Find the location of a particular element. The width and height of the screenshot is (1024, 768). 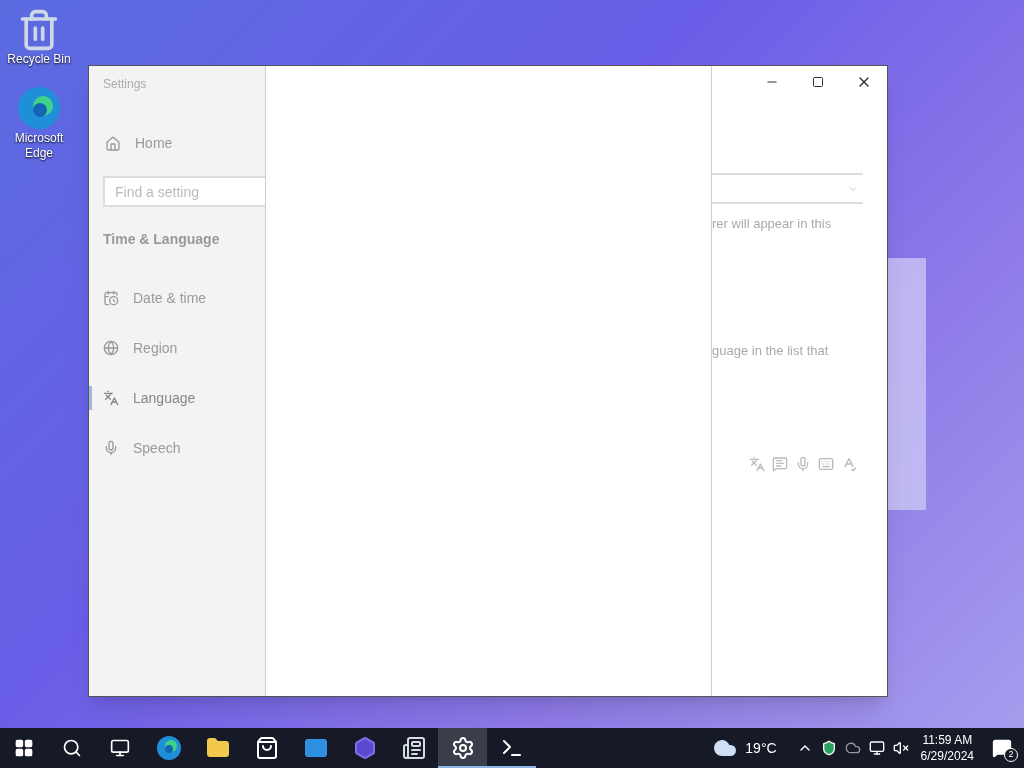

desktop-icon: Microsoft Edge is located at coordinates (39, 123).